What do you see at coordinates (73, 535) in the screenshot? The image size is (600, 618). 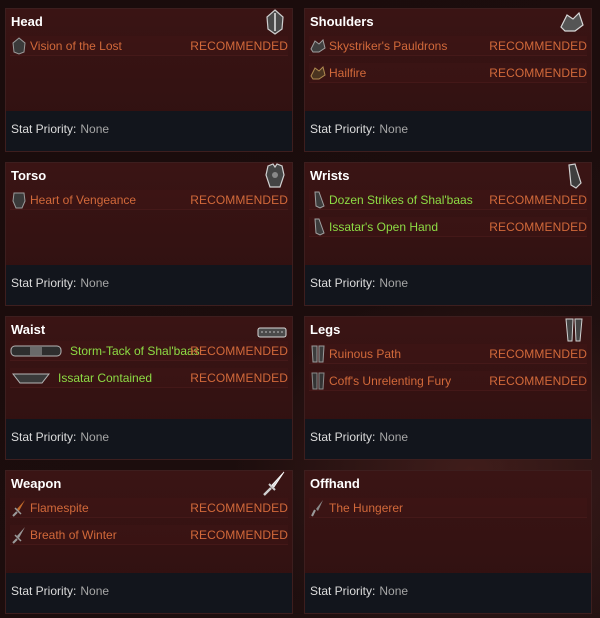 I see `item-name: Breath of Winter` at bounding box center [73, 535].